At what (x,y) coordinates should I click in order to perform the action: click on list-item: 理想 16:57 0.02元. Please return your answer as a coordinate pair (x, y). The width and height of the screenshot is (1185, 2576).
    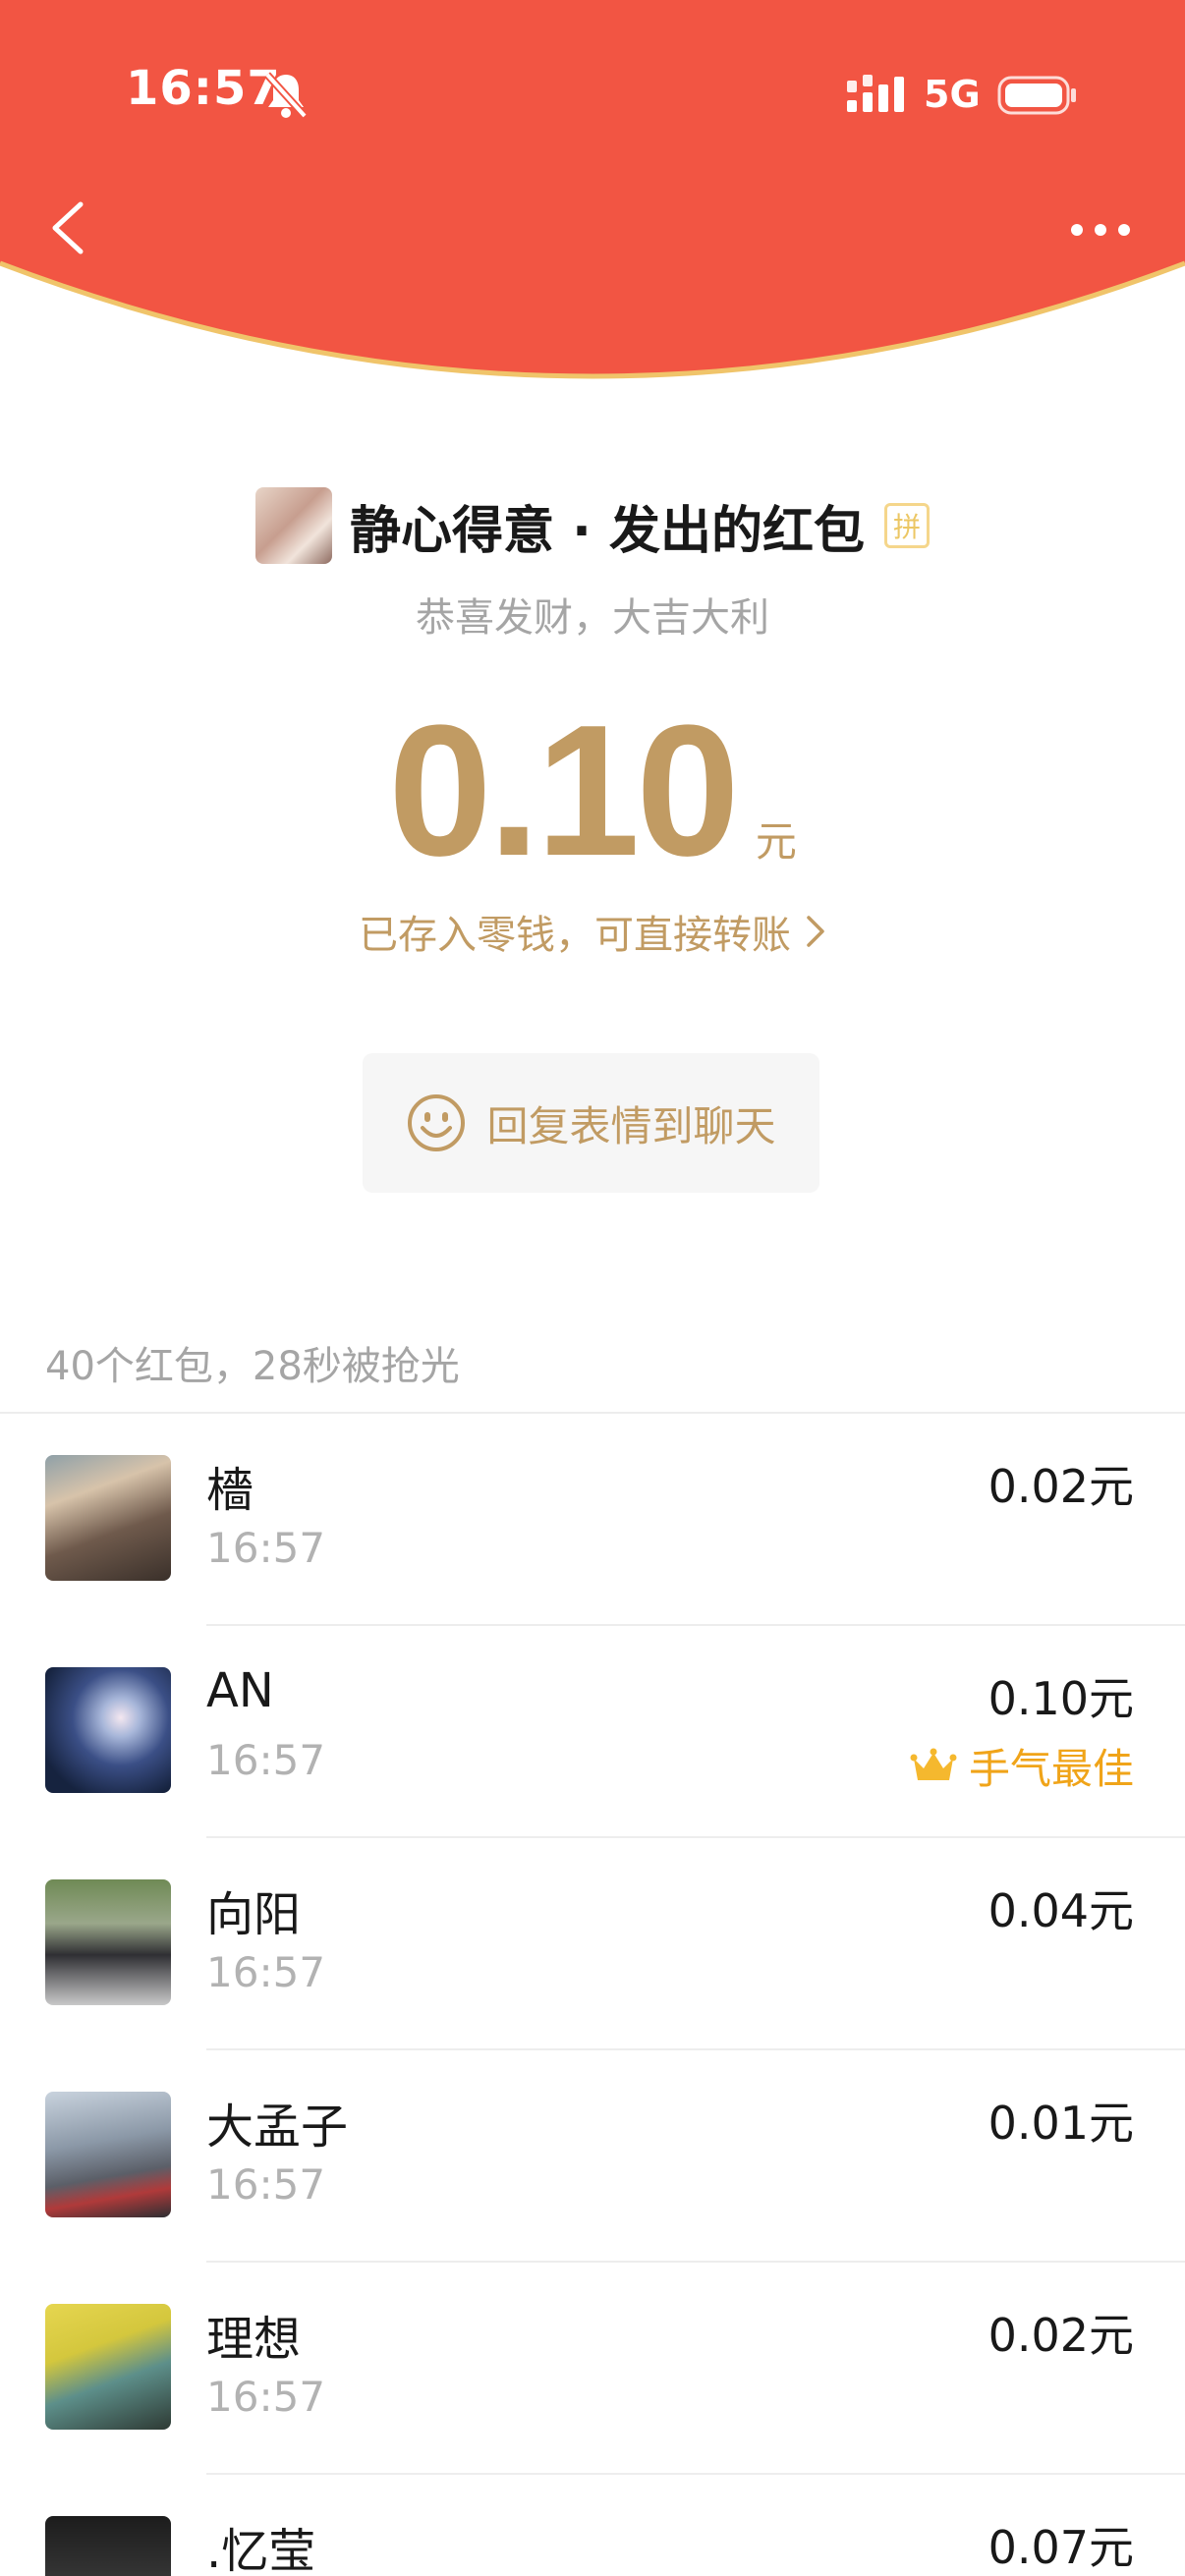
    Looking at the image, I should click on (592, 2369).